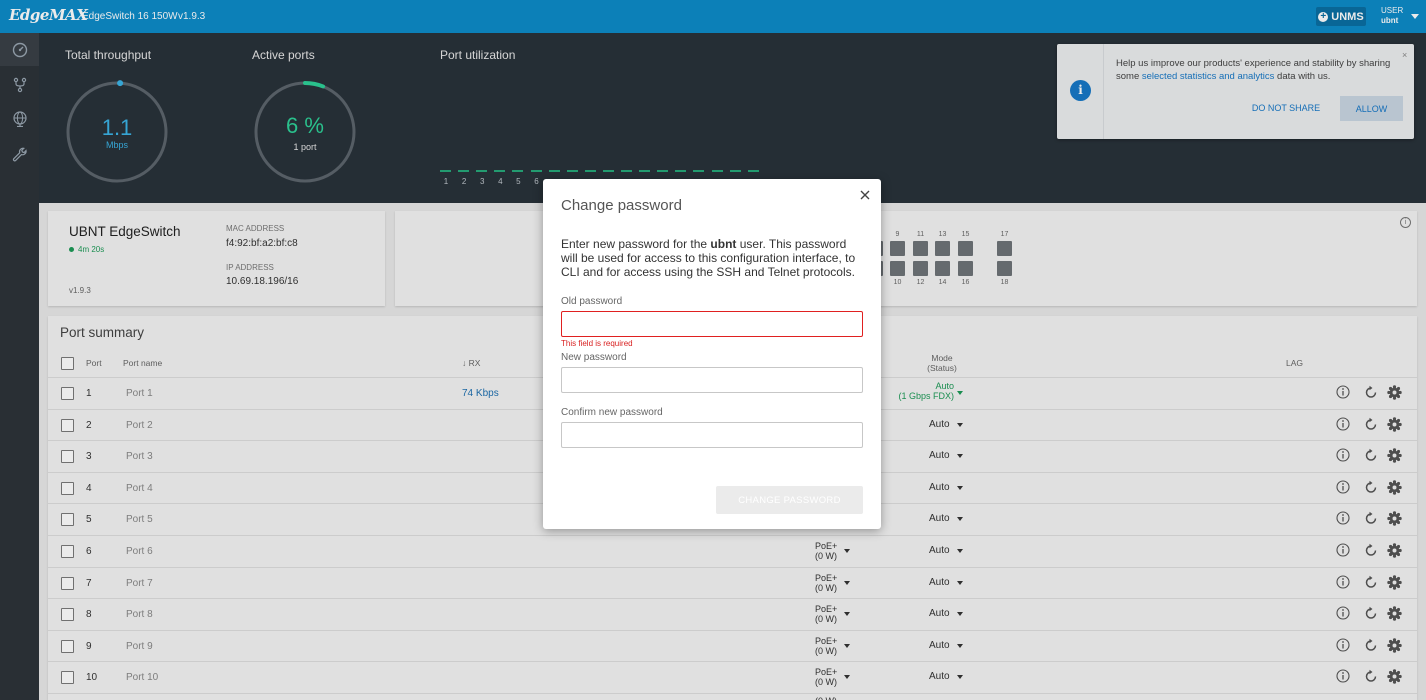 The image size is (1426, 700). What do you see at coordinates (712, 324) in the screenshot?
I see `old-password-input` at bounding box center [712, 324].